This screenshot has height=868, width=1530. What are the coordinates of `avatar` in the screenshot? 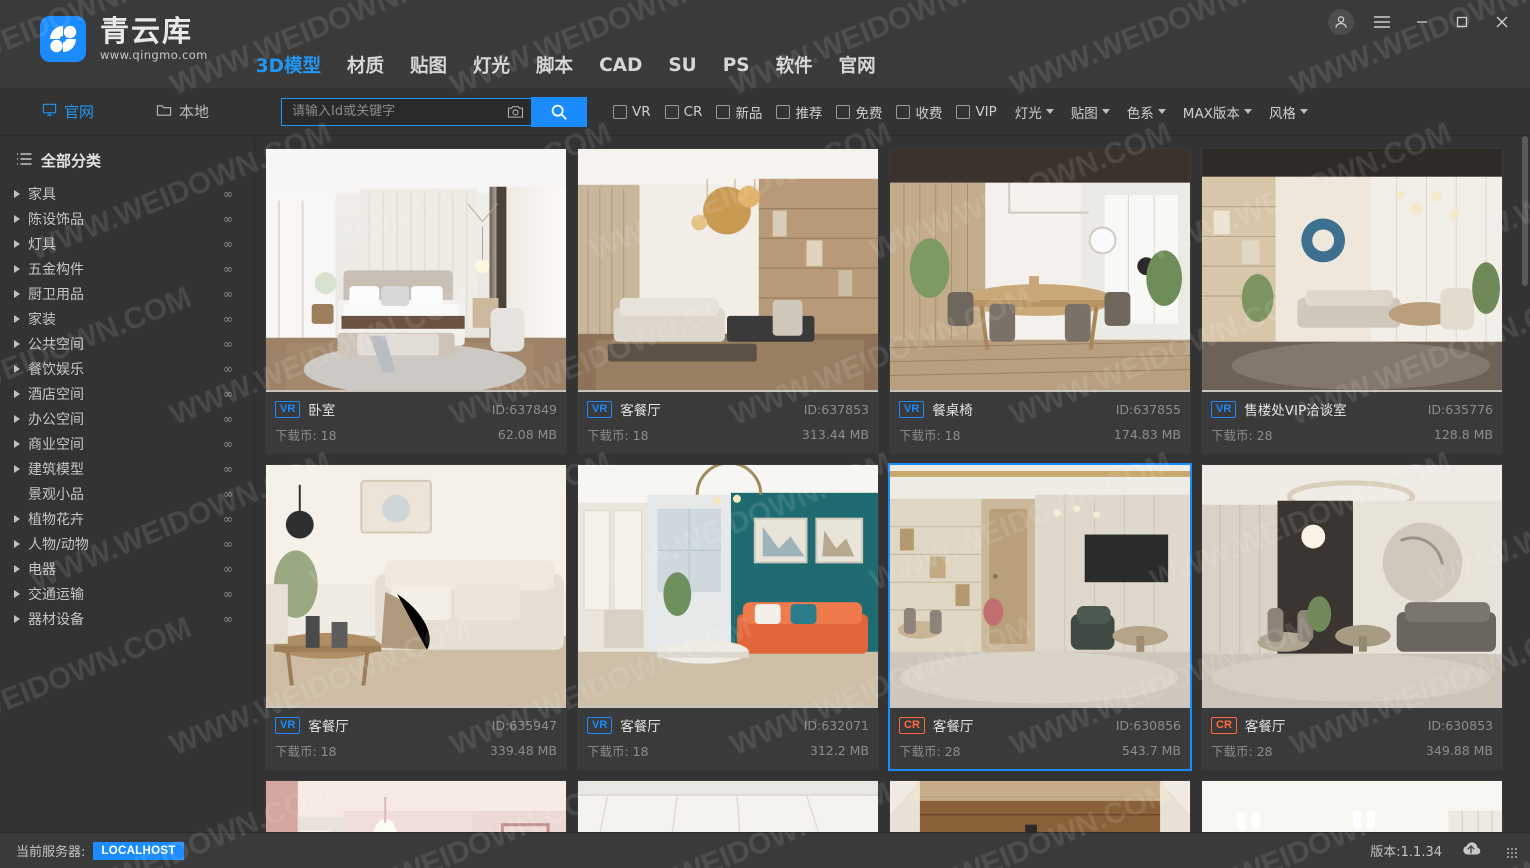 It's located at (1341, 22).